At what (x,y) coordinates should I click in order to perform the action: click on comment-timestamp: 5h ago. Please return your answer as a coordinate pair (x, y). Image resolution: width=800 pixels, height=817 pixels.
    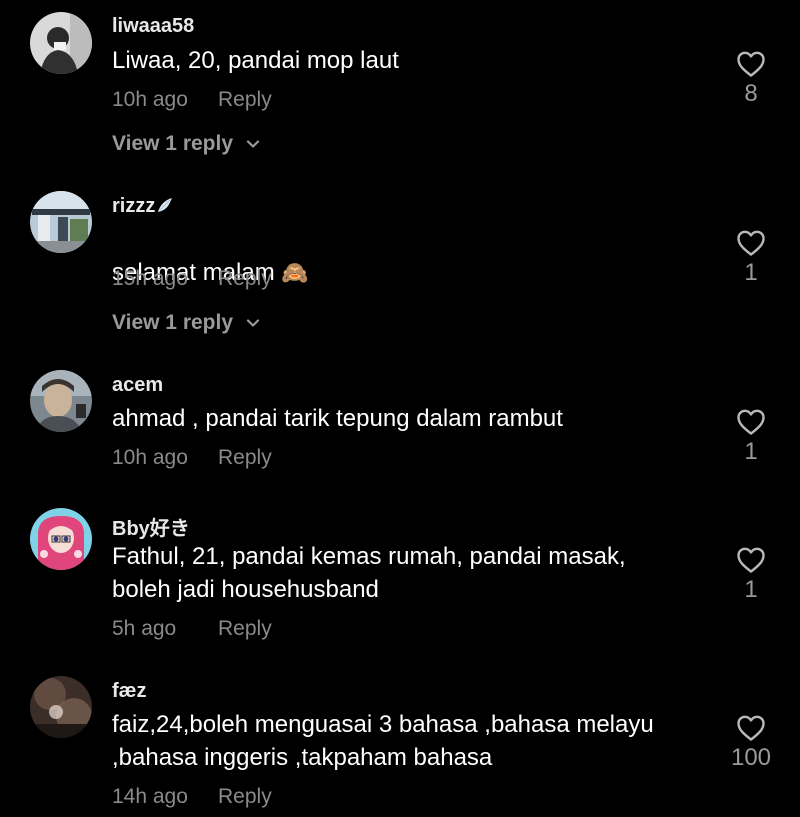
    Looking at the image, I should click on (144, 628).